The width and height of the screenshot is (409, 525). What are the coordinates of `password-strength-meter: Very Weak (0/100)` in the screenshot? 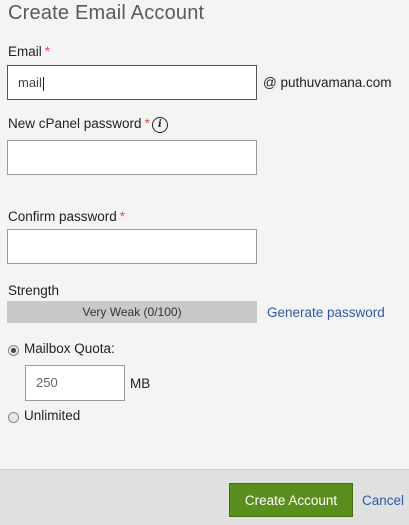 It's located at (132, 312).